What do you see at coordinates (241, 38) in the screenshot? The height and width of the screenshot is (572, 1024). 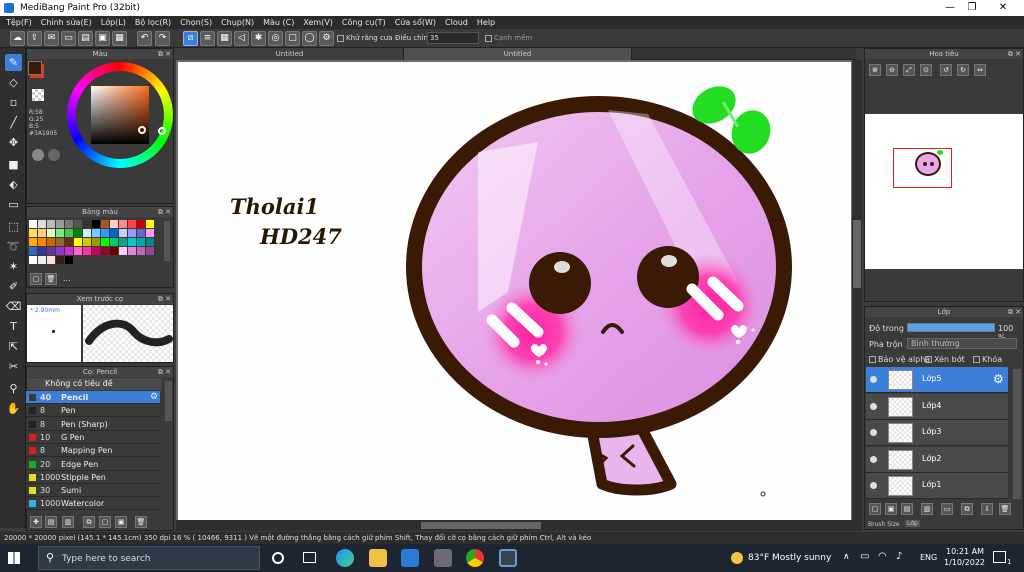 I see `vanish-snap-icon: ◁` at bounding box center [241, 38].